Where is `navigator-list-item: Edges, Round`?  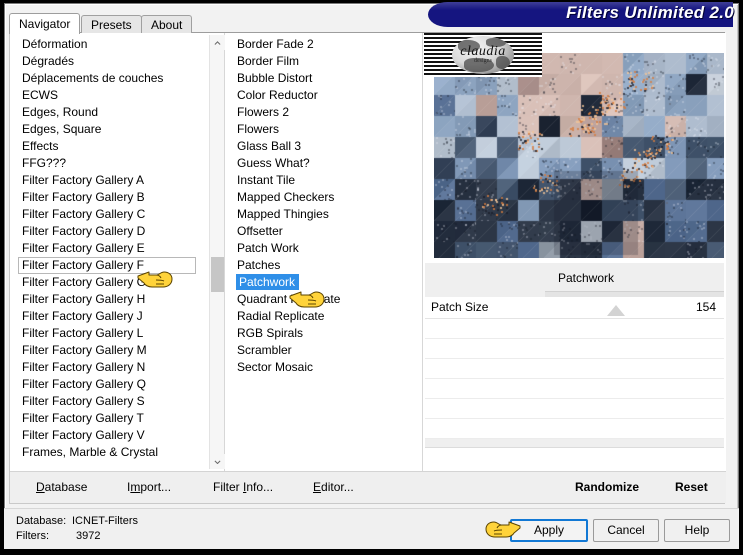
navigator-list-item: Edges, Round is located at coordinates (115, 112).